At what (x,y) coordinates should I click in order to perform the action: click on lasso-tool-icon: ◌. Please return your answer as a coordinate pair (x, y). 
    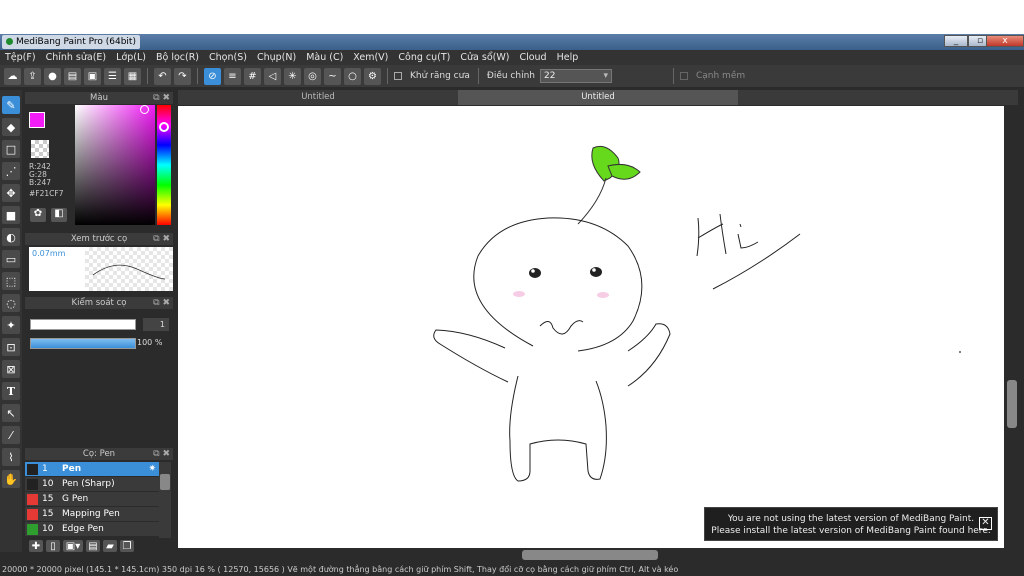
    Looking at the image, I should click on (11, 303).